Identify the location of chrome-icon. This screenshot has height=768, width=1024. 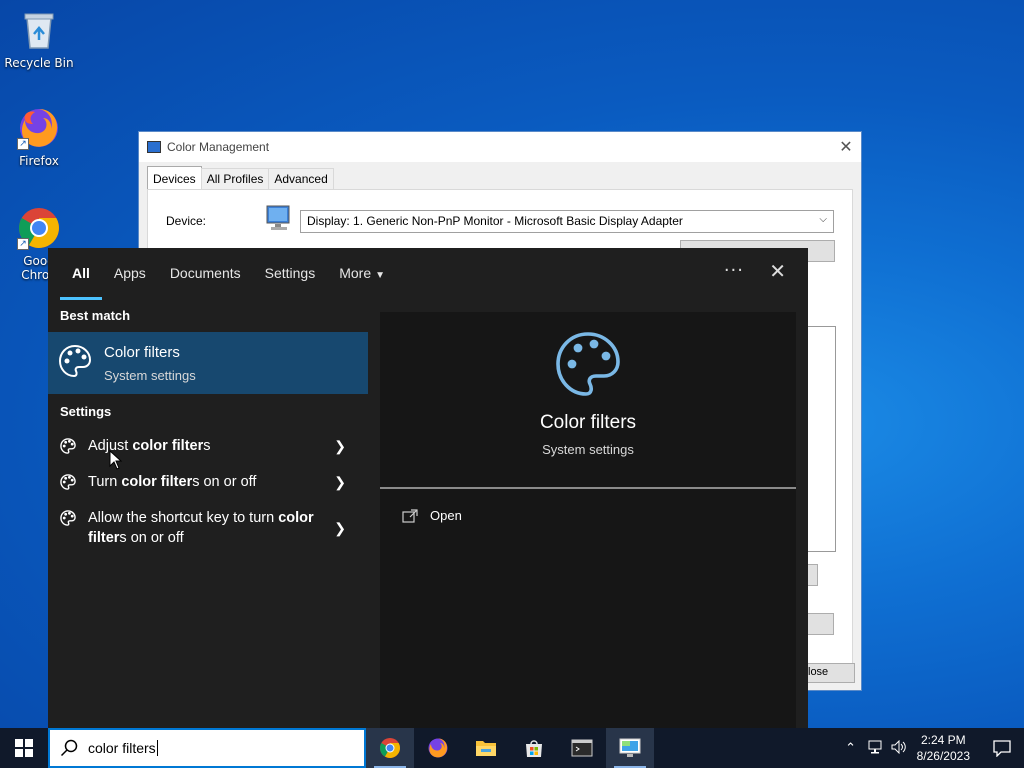
(390, 748).